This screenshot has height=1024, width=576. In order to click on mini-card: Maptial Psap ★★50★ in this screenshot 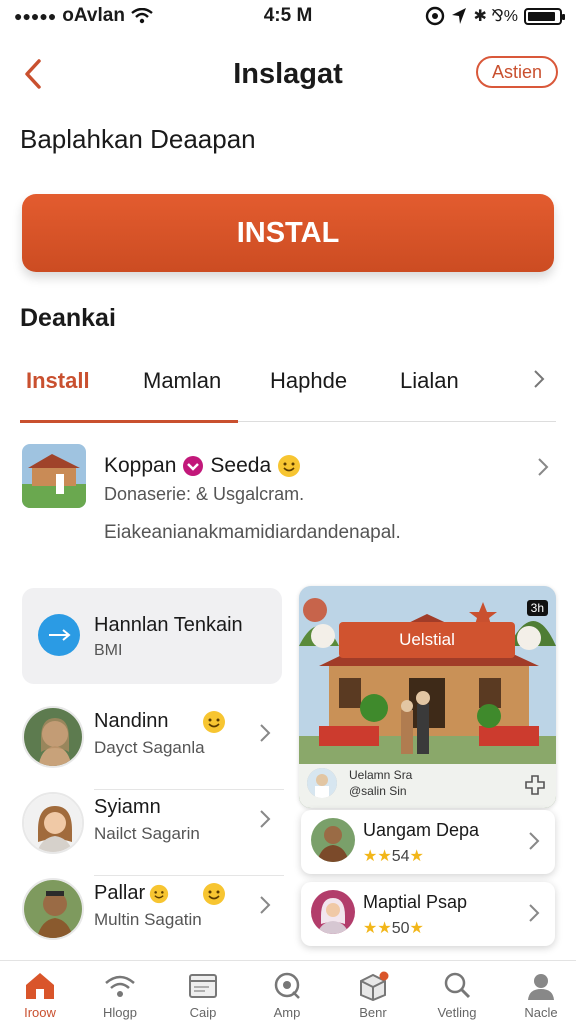, I will do `click(428, 914)`.